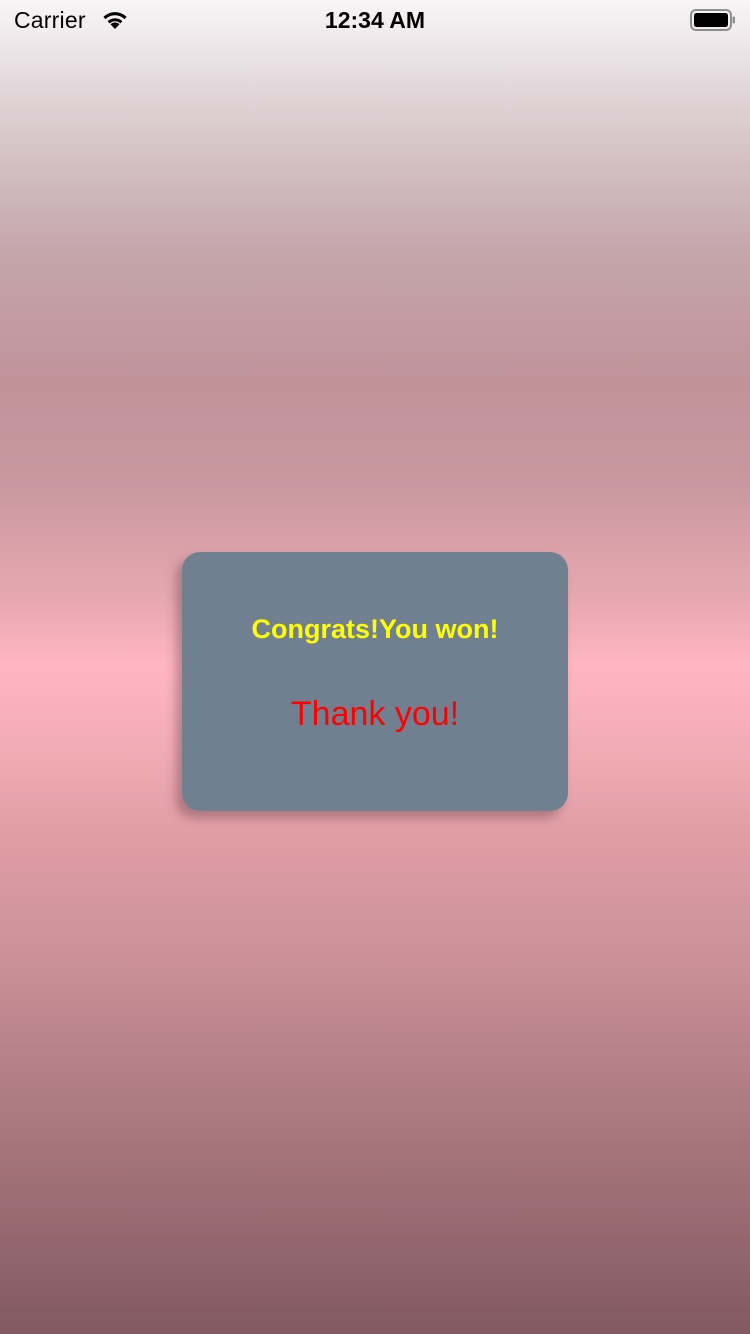  I want to click on battery-icon, so click(713, 20).